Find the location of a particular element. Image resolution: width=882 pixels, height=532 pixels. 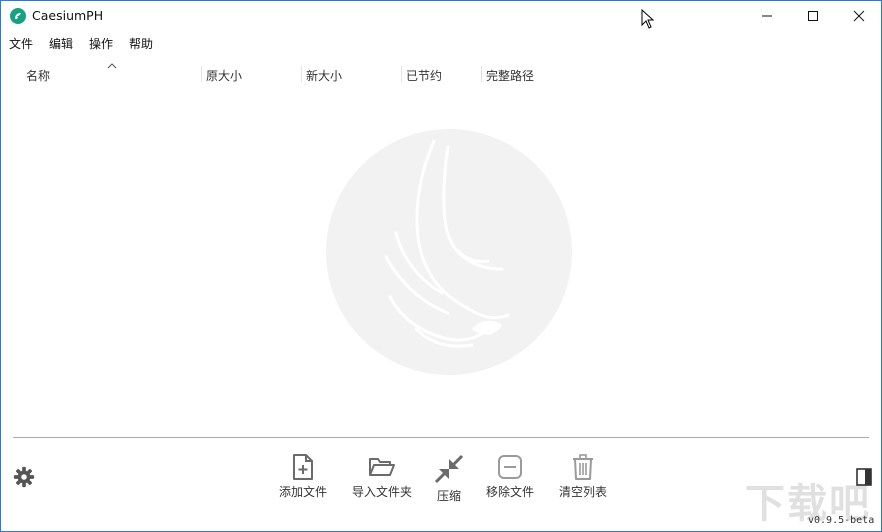

maximize-icon is located at coordinates (813, 16).